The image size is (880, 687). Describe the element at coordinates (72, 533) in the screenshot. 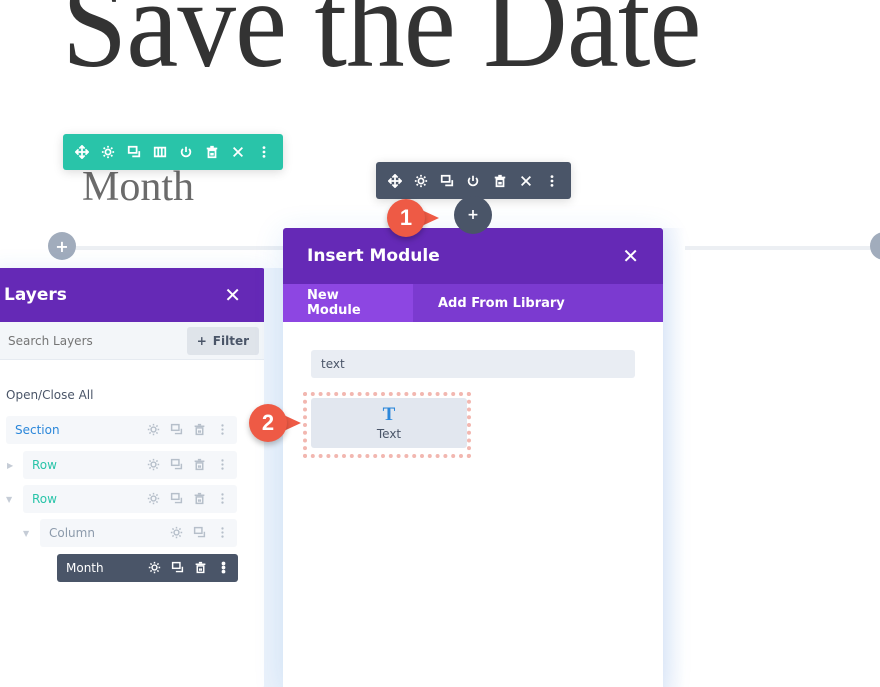

I see `layer-label: Column` at that location.